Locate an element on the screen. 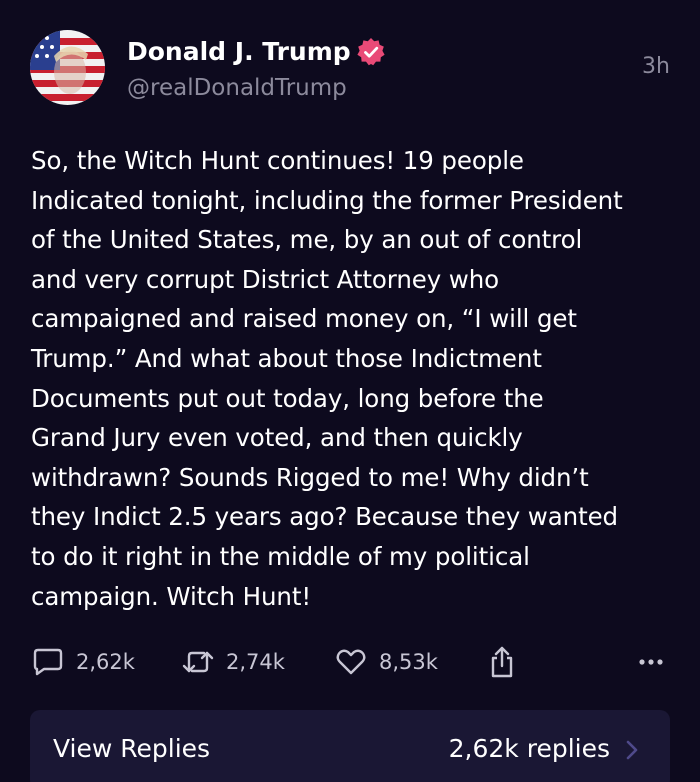  heart-icon is located at coordinates (351, 662).